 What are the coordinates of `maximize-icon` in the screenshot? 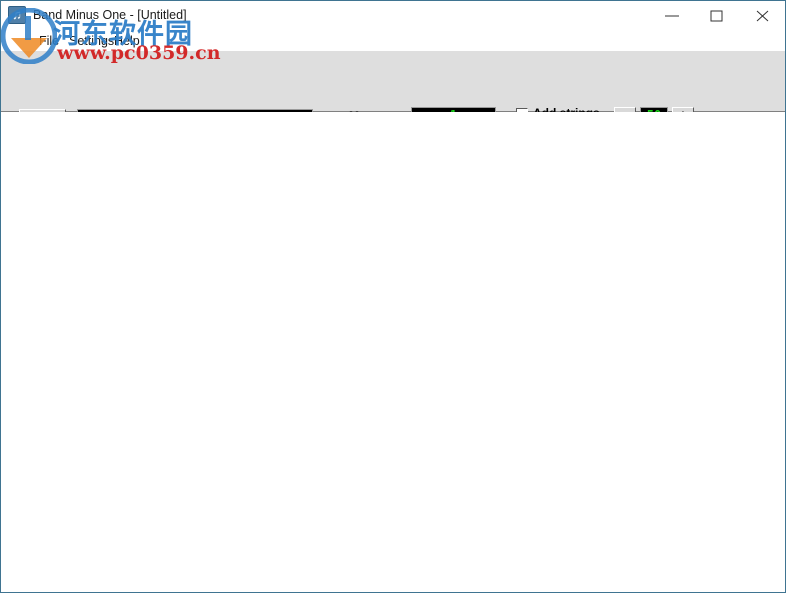 It's located at (716, 16).